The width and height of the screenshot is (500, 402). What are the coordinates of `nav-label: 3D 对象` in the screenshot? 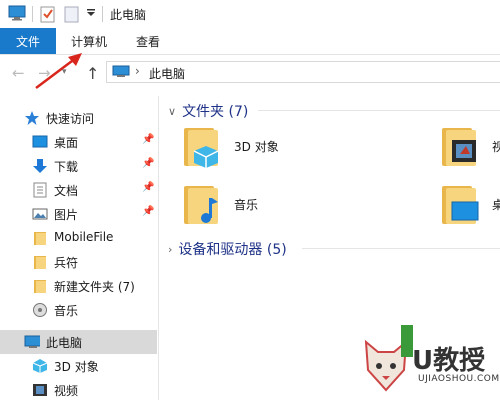 It's located at (76, 367).